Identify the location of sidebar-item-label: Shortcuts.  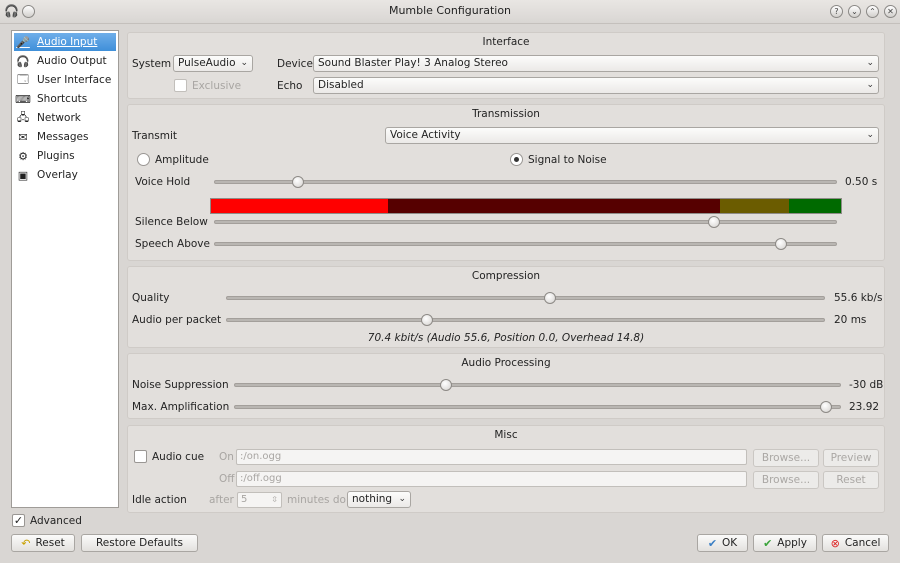
(62, 99).